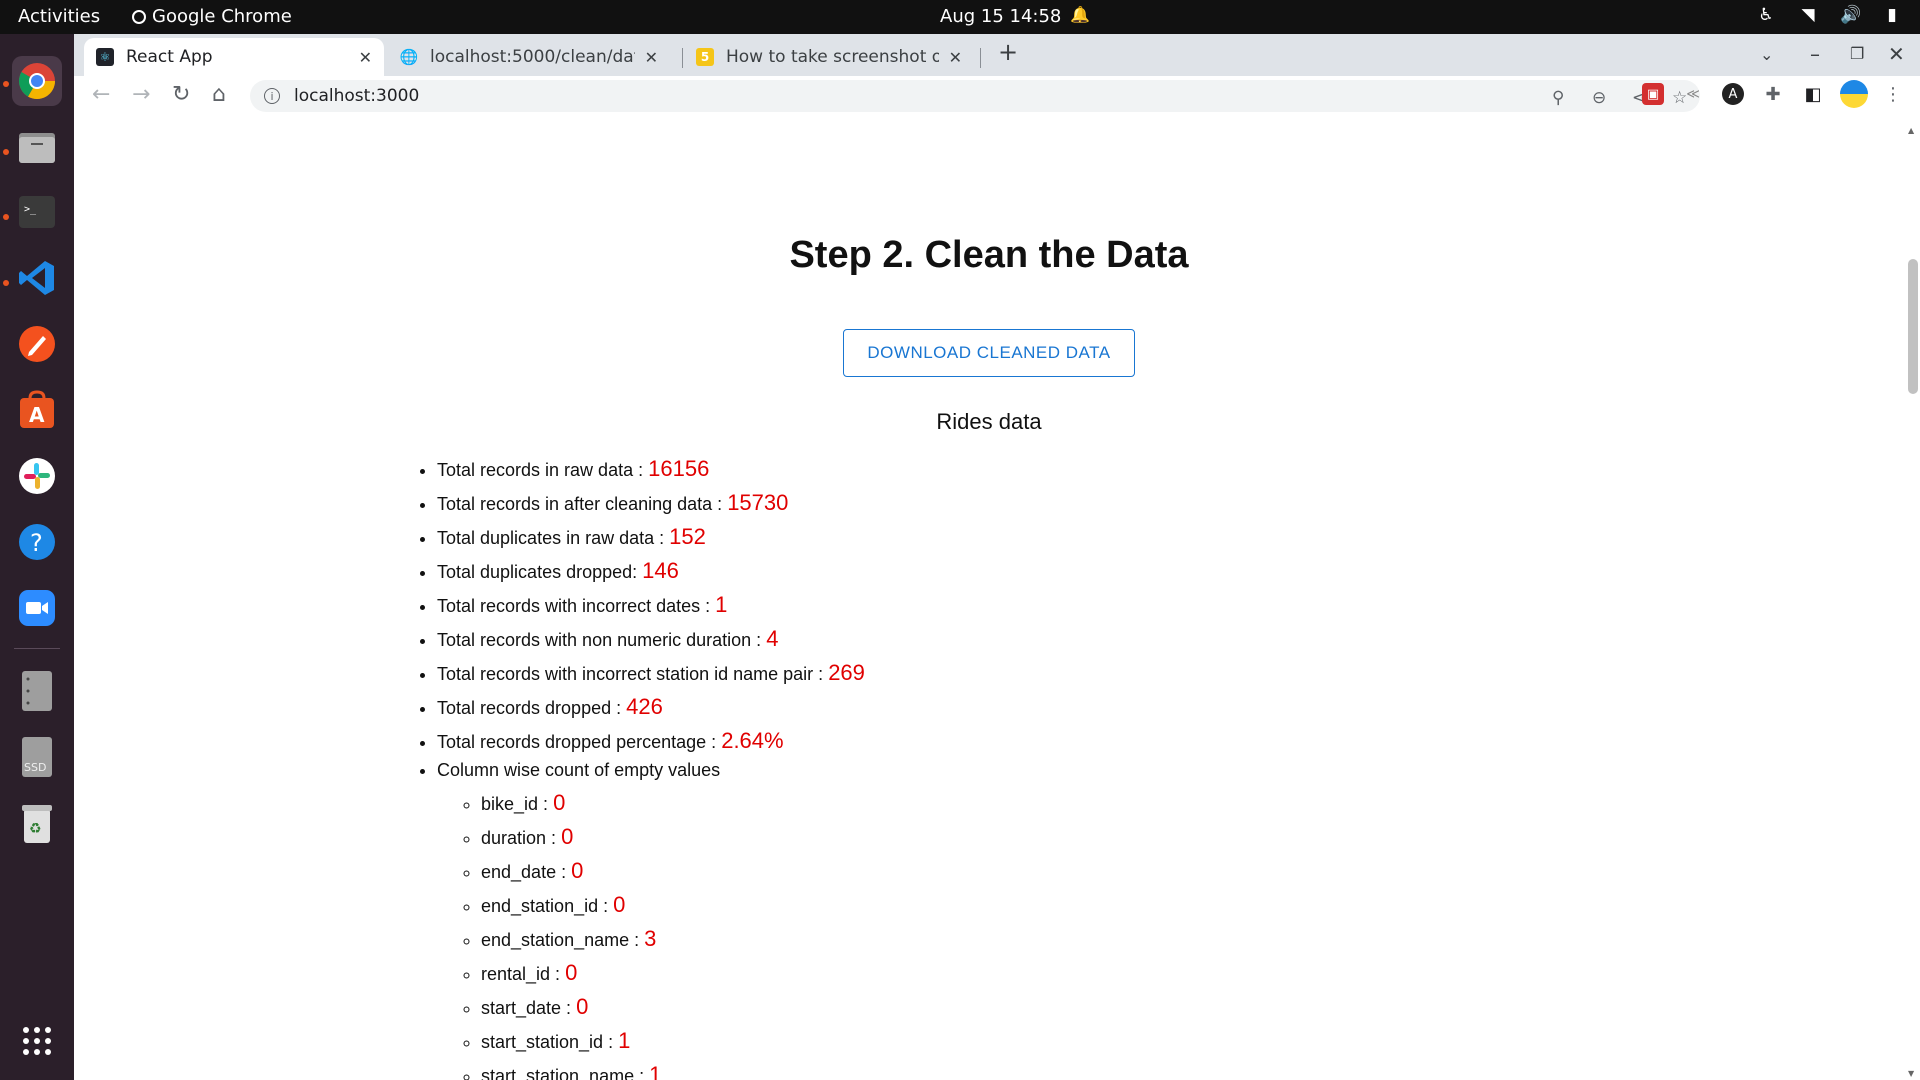  I want to click on app-grid-icon, so click(37, 1041).